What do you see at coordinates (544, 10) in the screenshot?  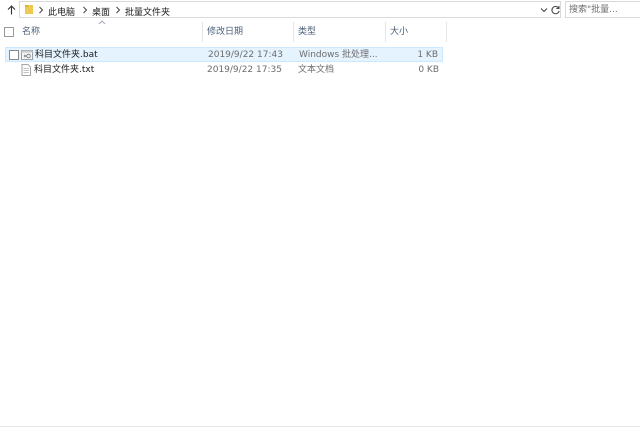 I see `chevron-down-icon` at bounding box center [544, 10].